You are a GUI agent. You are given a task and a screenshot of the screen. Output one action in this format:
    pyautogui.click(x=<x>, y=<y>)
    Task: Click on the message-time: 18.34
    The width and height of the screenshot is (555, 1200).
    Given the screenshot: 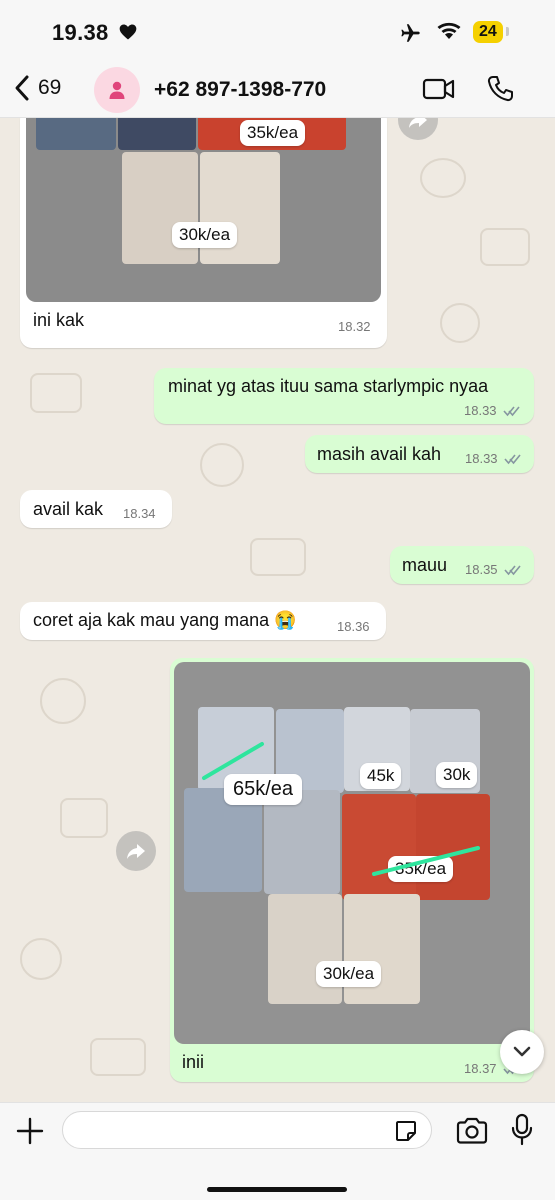 What is the action you would take?
    pyautogui.click(x=139, y=513)
    